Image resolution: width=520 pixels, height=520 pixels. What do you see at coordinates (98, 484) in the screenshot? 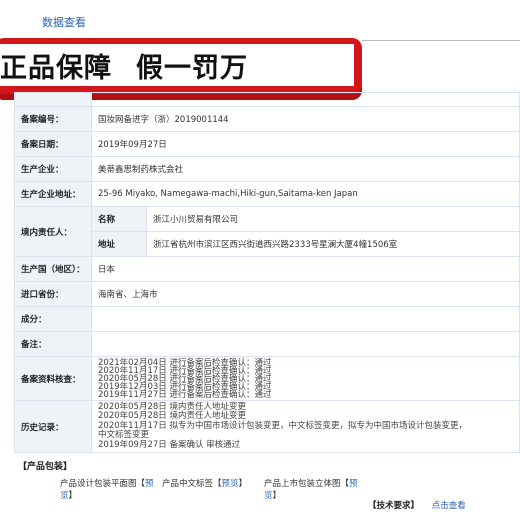
I see `packaging-flat-label: 产品设计包装平面图` at bounding box center [98, 484].